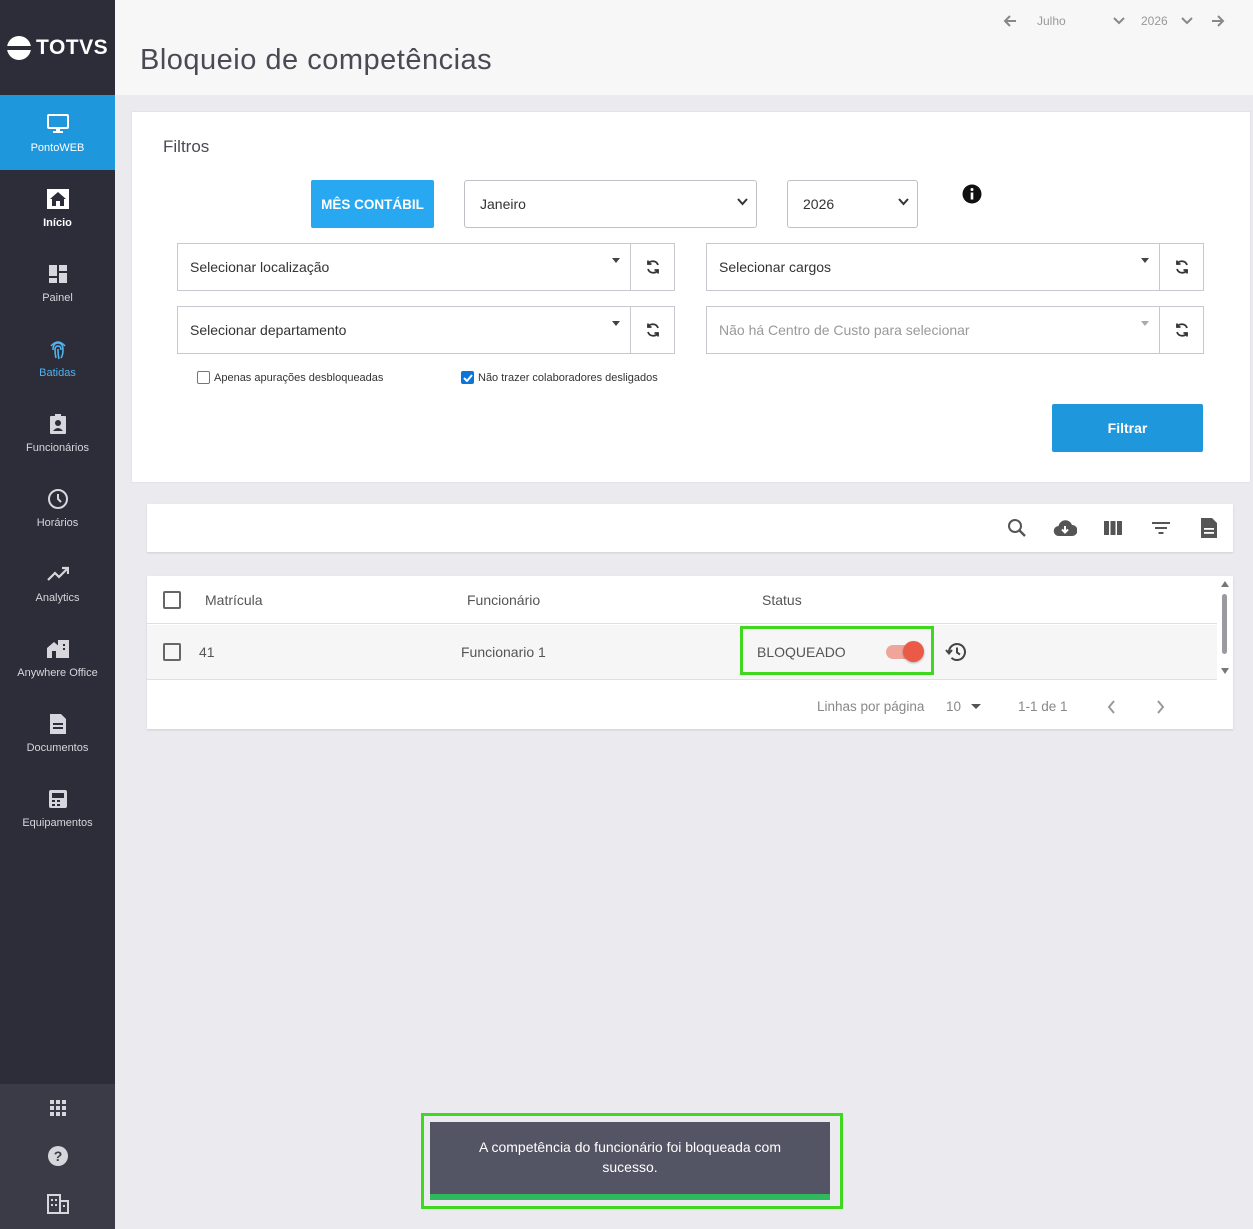 This screenshot has width=1253, height=1229. Describe the element at coordinates (1065, 528) in the screenshot. I see `cloud-download-icon` at that location.